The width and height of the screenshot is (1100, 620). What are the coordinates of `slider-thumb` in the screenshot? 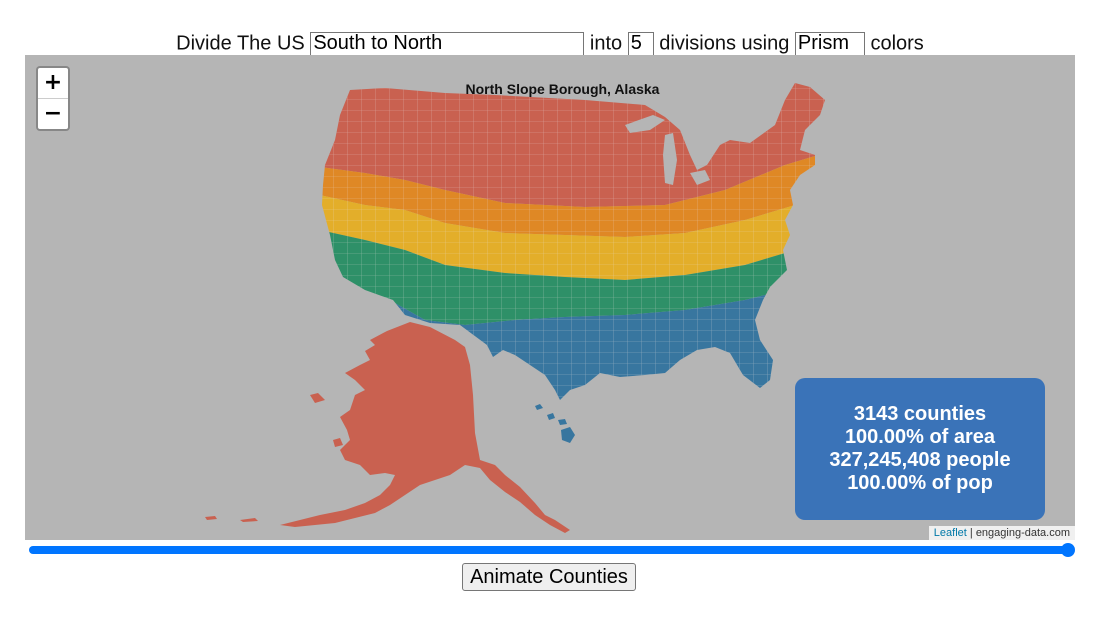 It's located at (1068, 550).